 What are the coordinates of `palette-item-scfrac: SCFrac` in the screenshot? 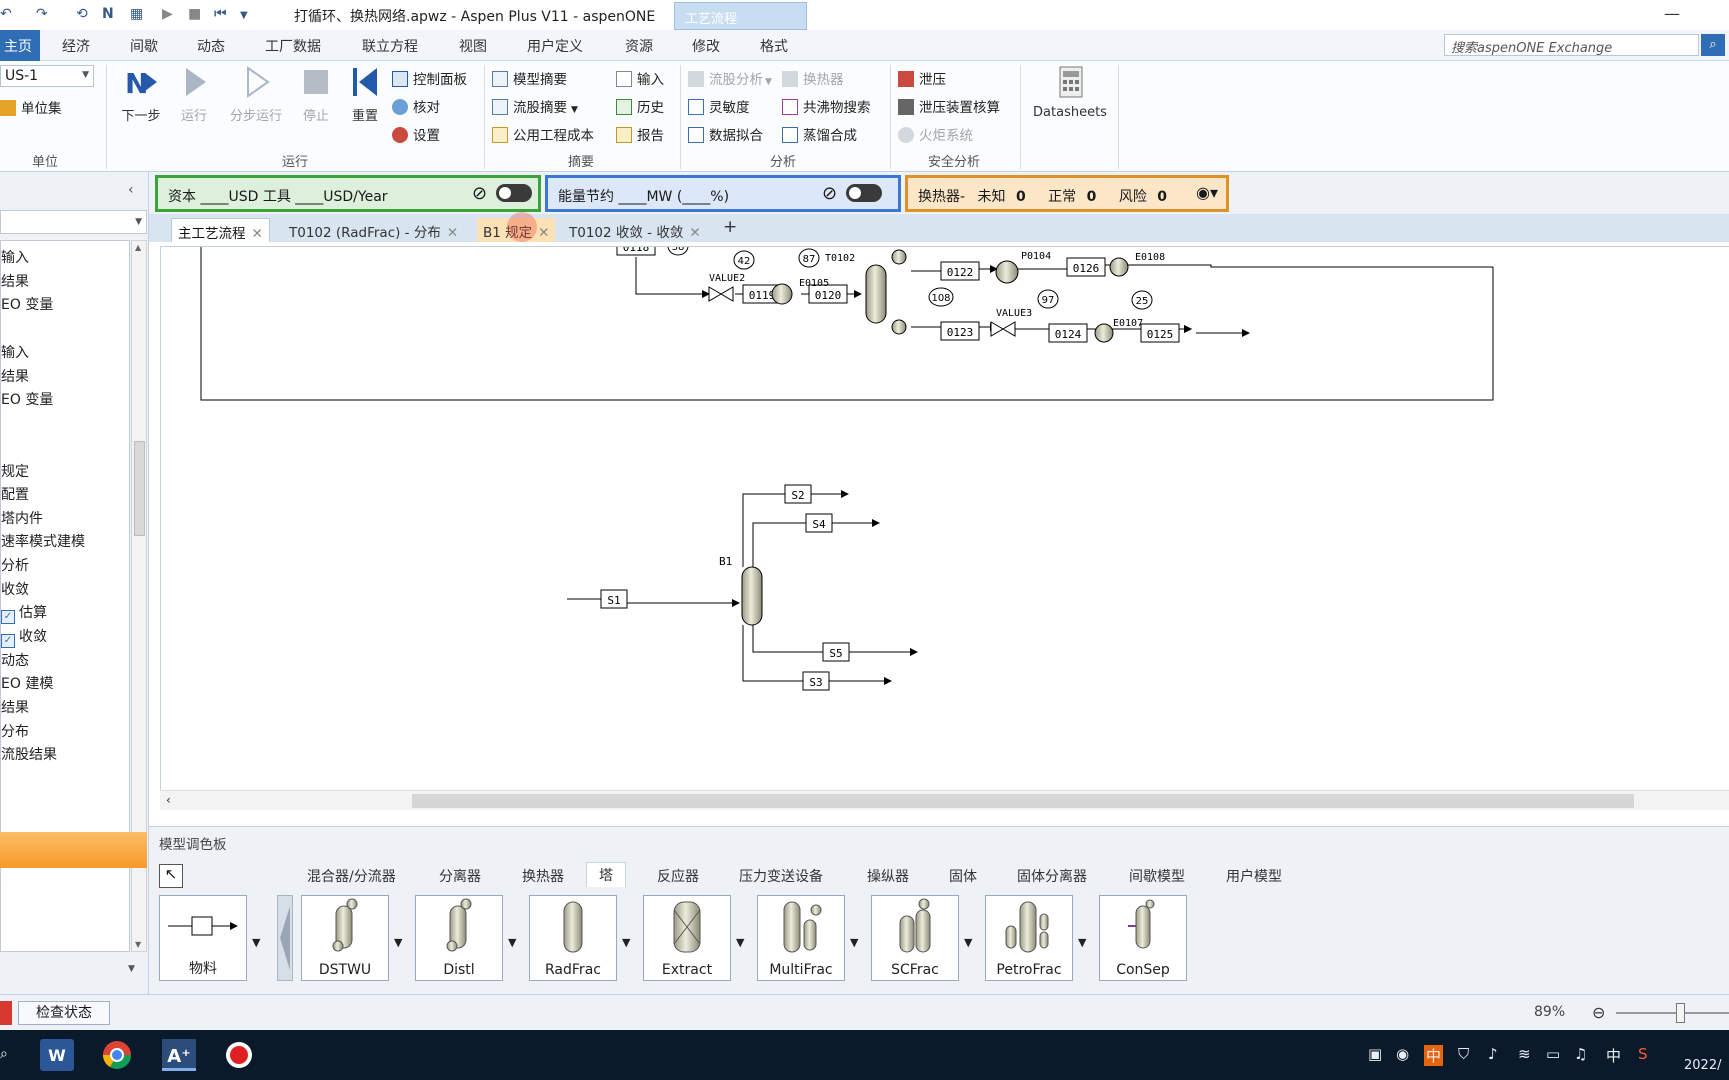 It's located at (915, 938).